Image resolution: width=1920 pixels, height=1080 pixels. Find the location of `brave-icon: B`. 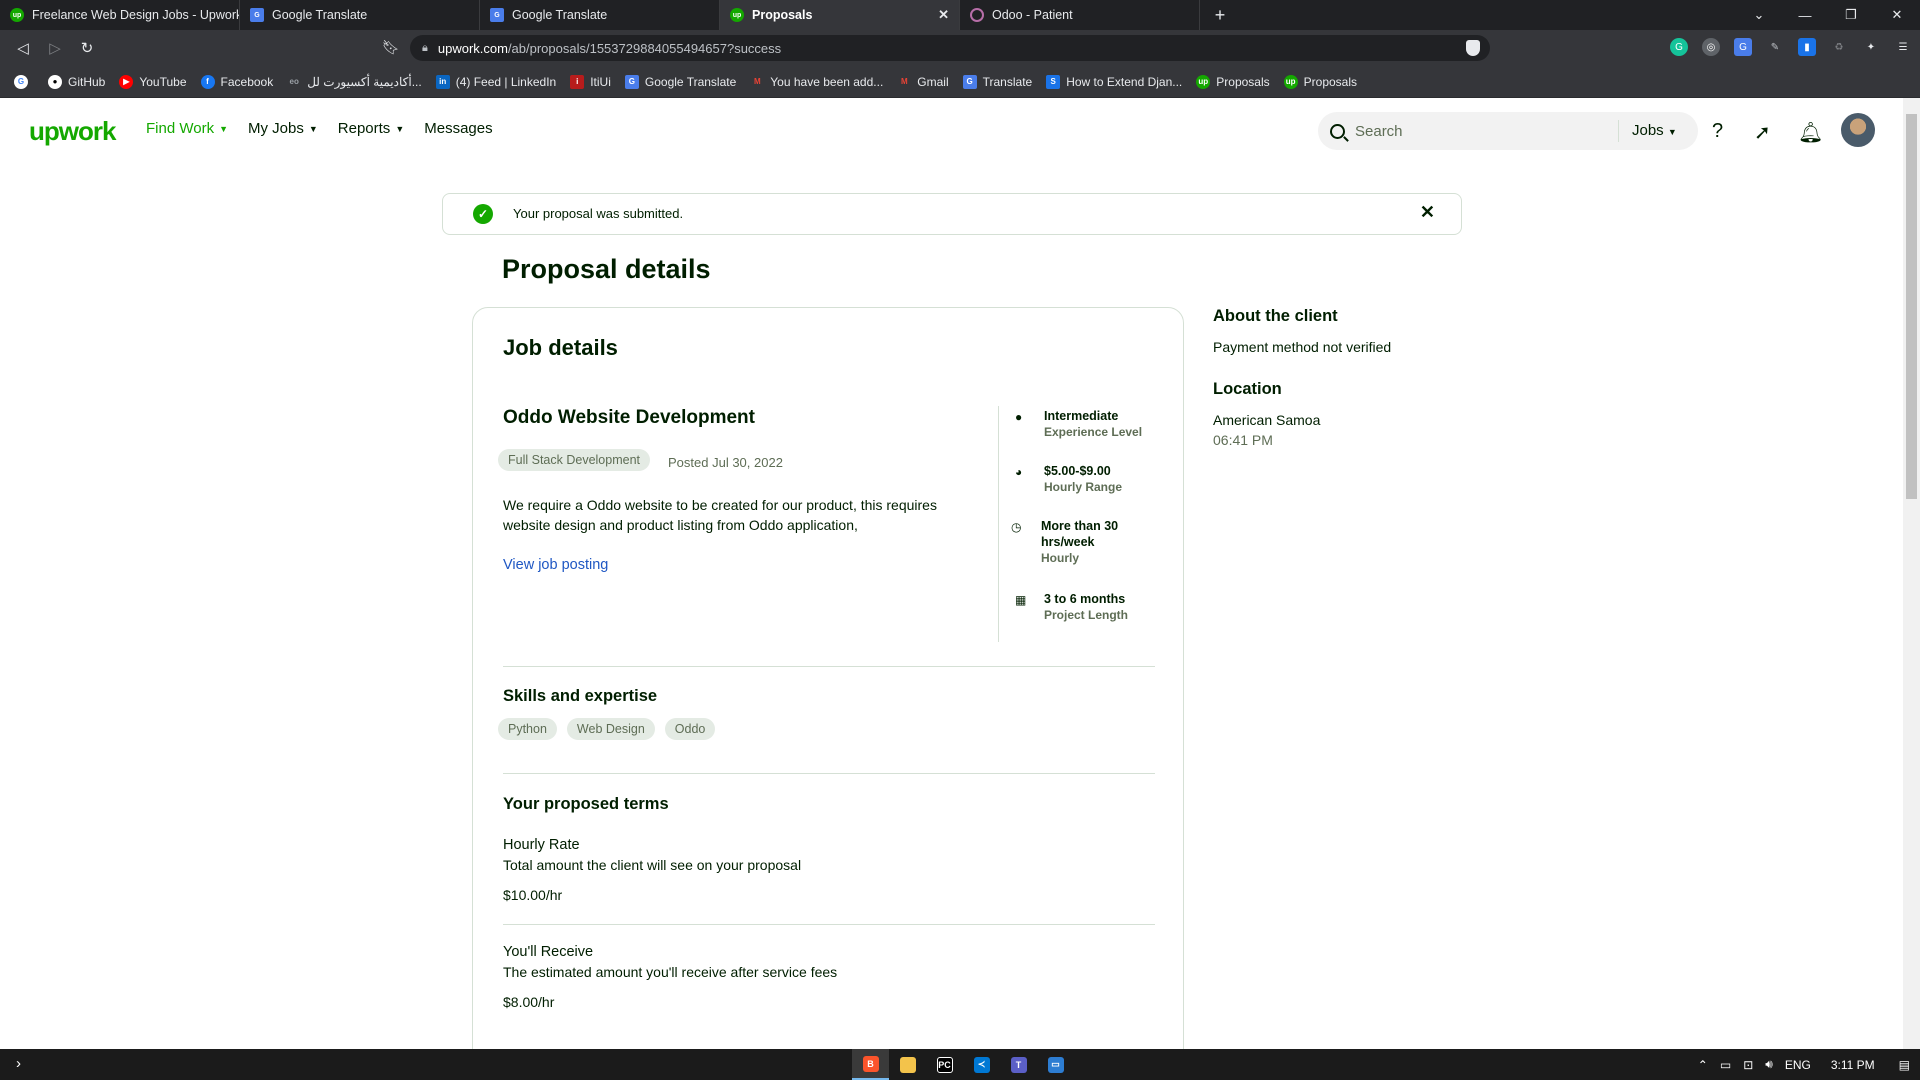

brave-icon: B is located at coordinates (870, 1063).